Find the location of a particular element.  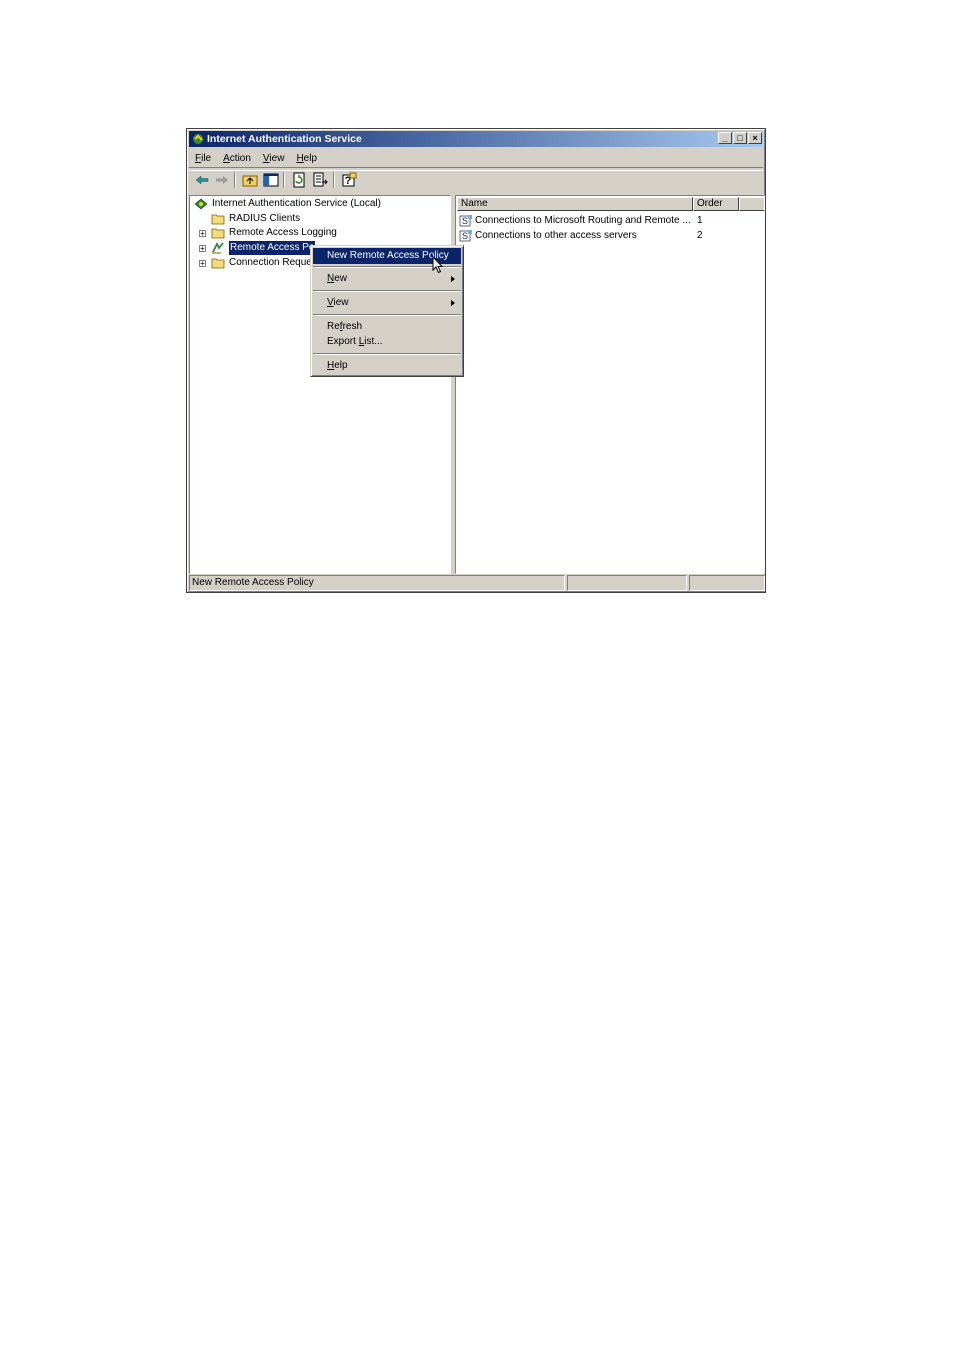

mouse-cursor-icon is located at coordinates (438, 265).